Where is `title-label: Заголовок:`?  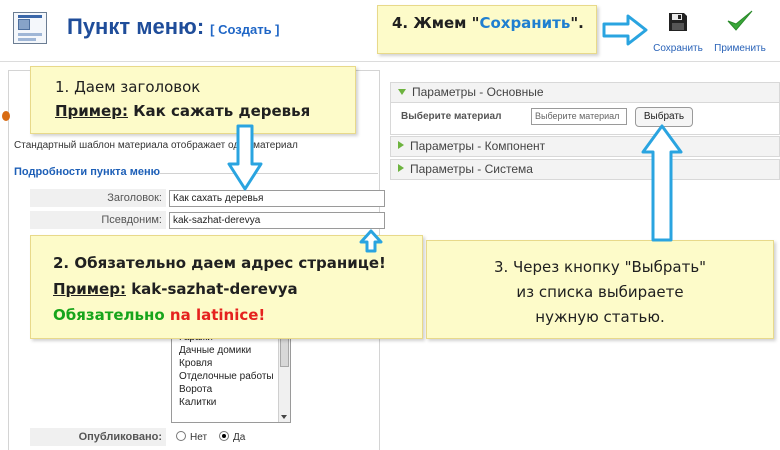 title-label: Заголовок: is located at coordinates (98, 198).